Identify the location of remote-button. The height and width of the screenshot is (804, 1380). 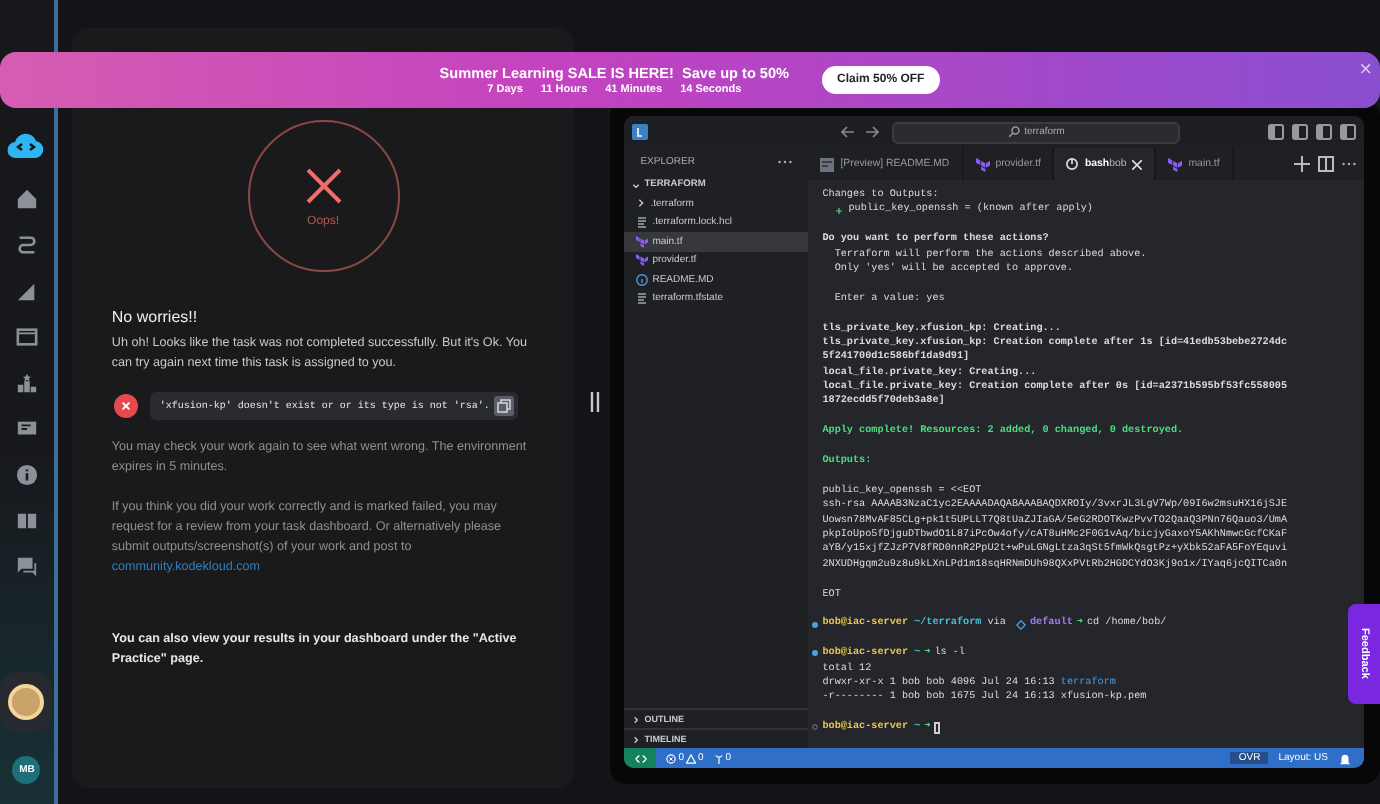
(640, 758).